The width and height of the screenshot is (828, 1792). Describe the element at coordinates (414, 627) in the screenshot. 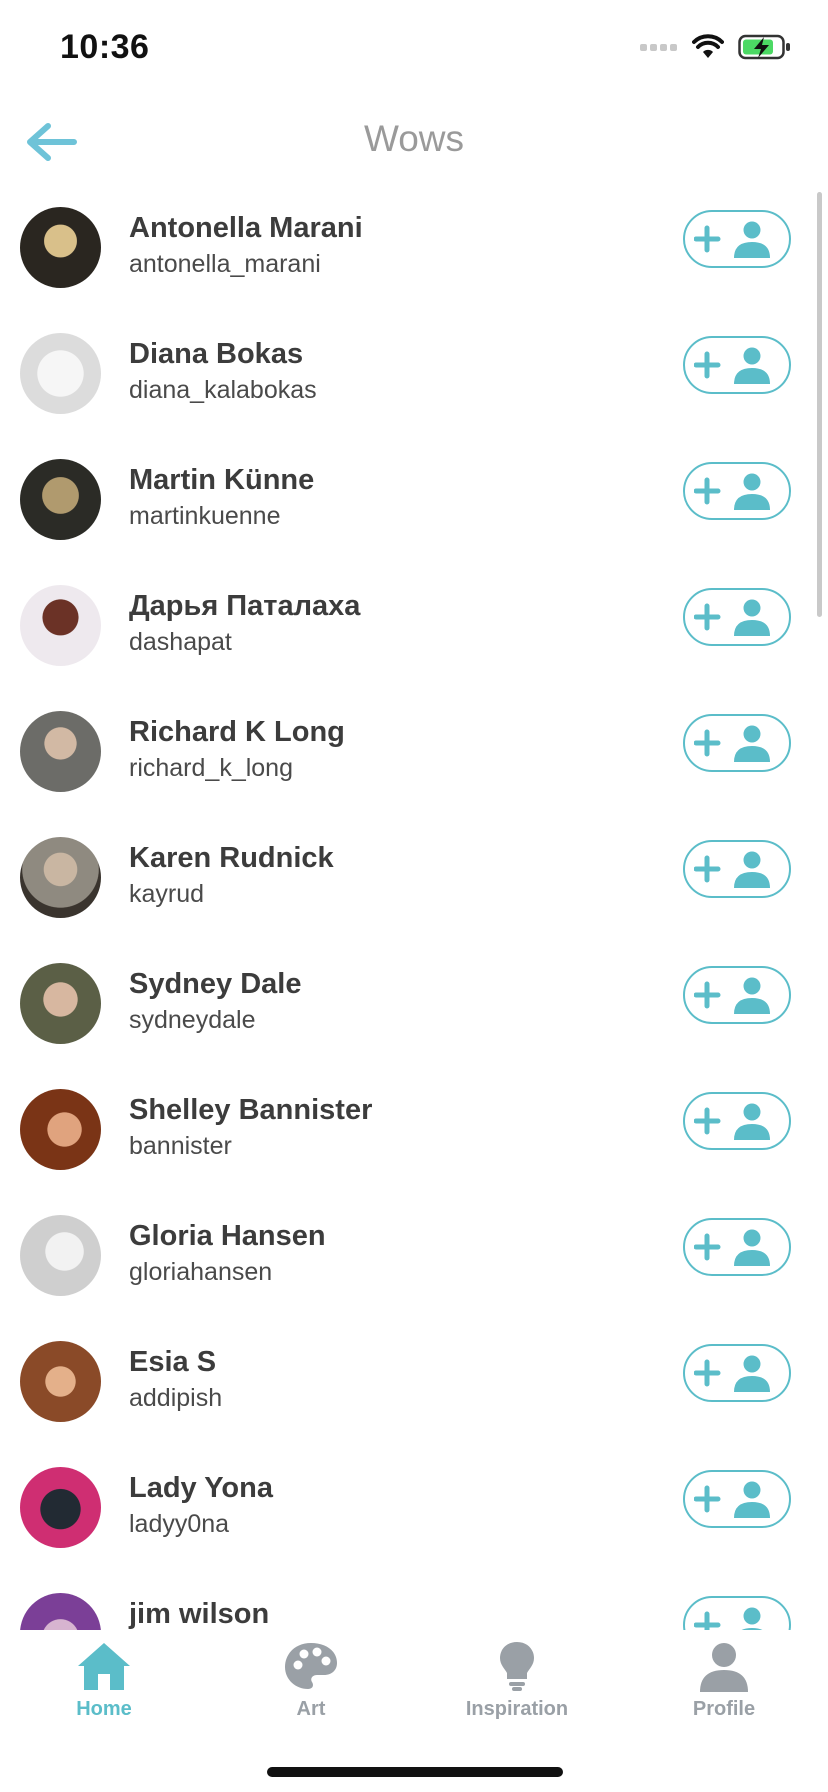

I see `list-item: Дарья Паталаха dashapat` at that location.